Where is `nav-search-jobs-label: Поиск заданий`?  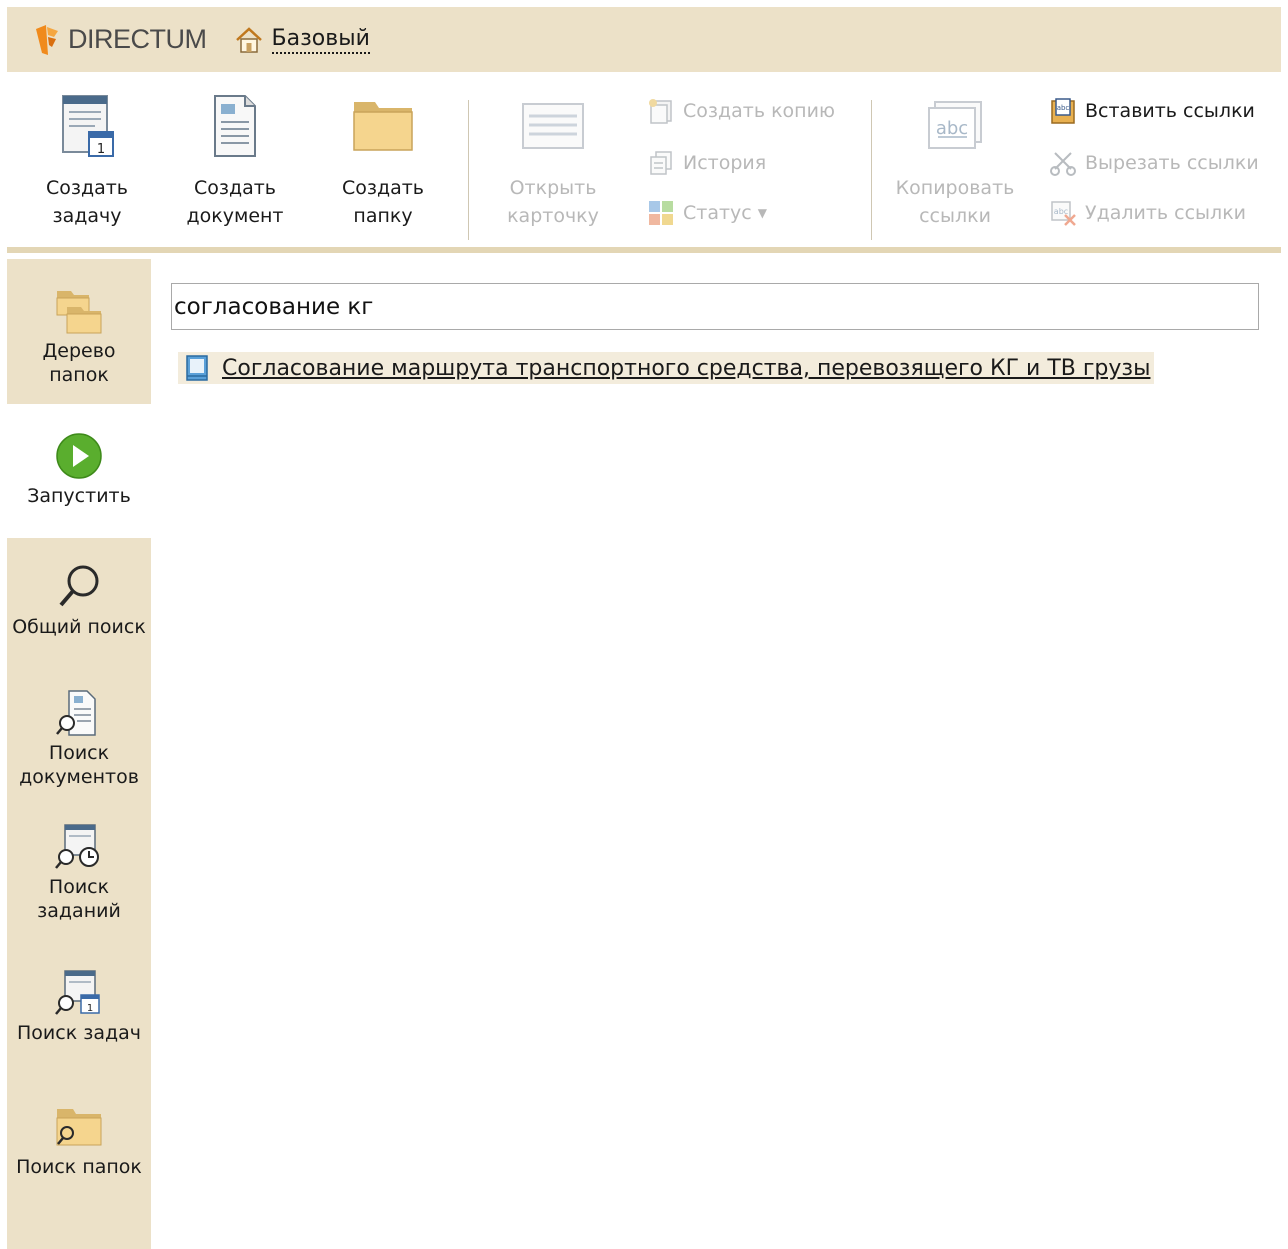
nav-search-jobs-label: Поиск заданий is located at coordinates (79, 899).